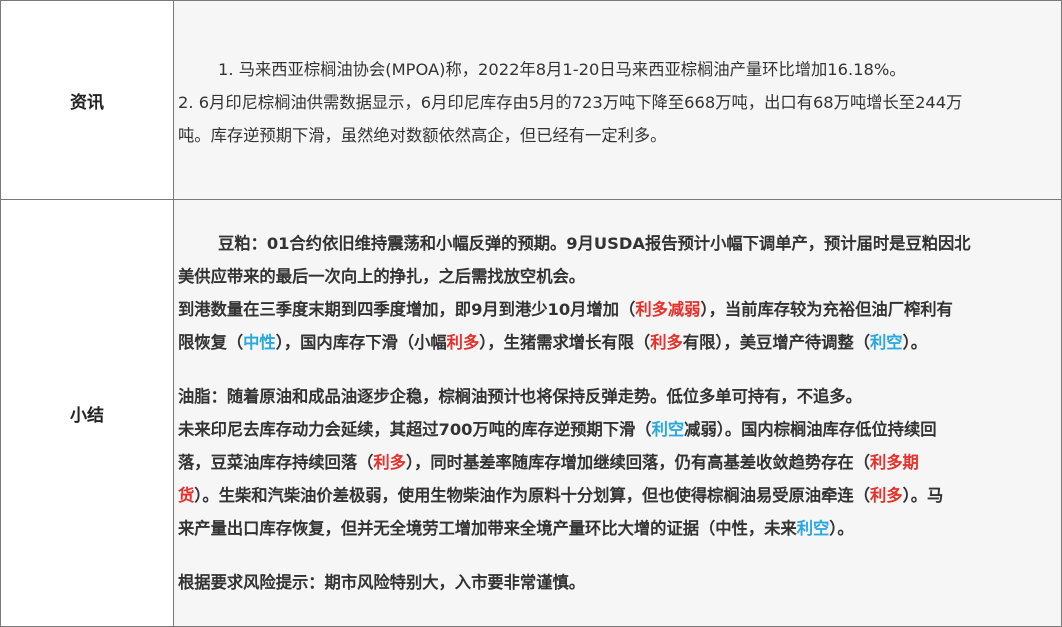 The image size is (1062, 627). I want to click on bullish-futures-tag: 利多期, so click(894, 462).